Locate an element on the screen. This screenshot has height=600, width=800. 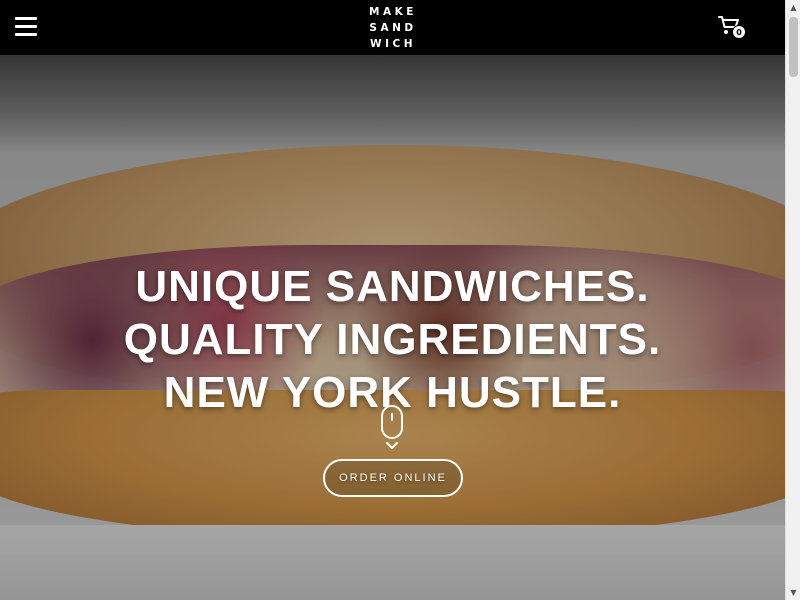
logo-line-2: SAND is located at coordinates (393, 28).